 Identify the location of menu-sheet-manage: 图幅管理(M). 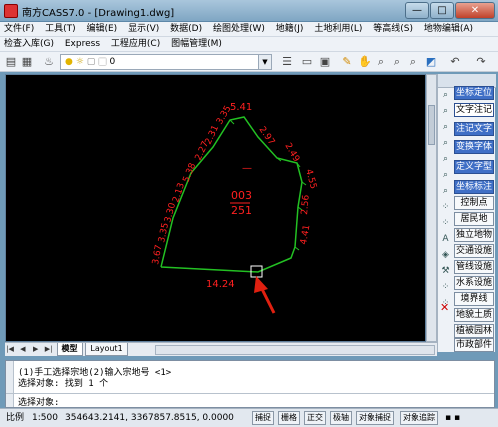
(196, 44).